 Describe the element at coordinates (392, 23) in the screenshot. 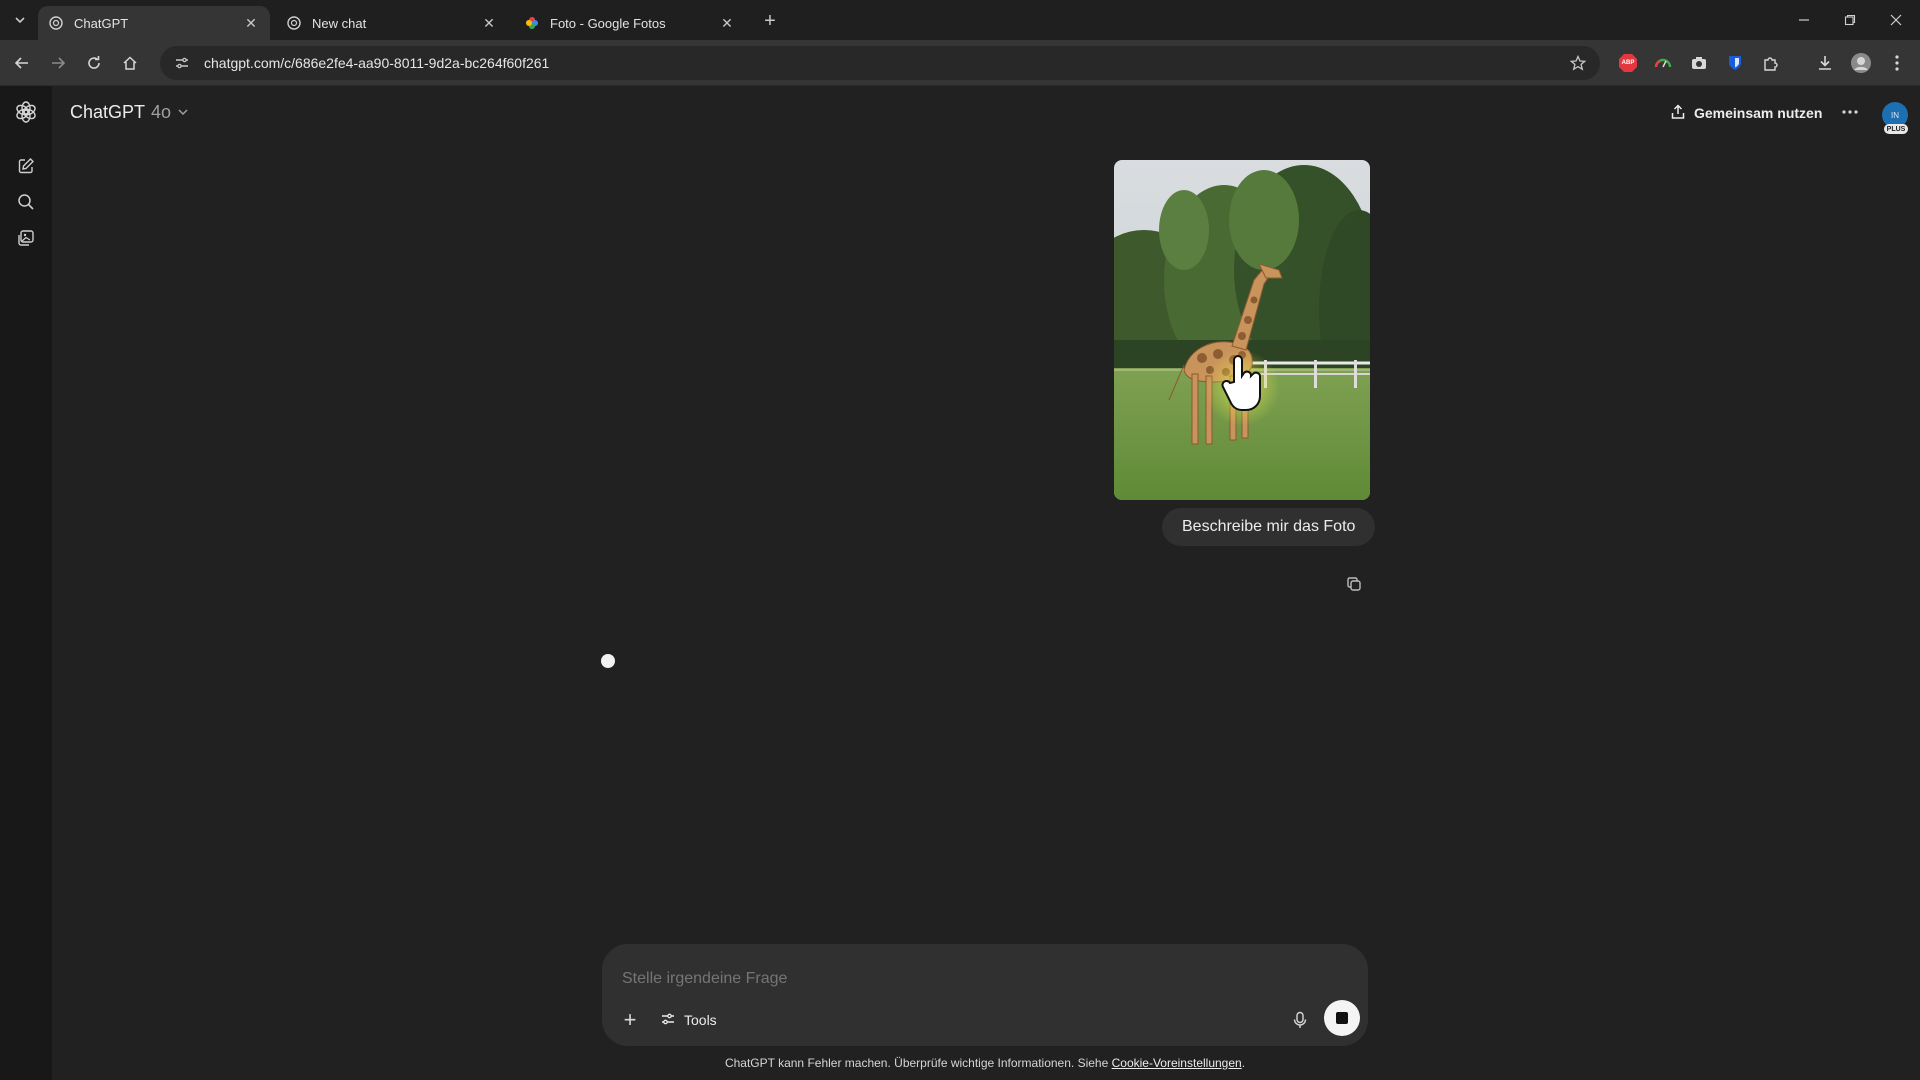

I see `browser-tab-new-chat: New chat ✕` at that location.